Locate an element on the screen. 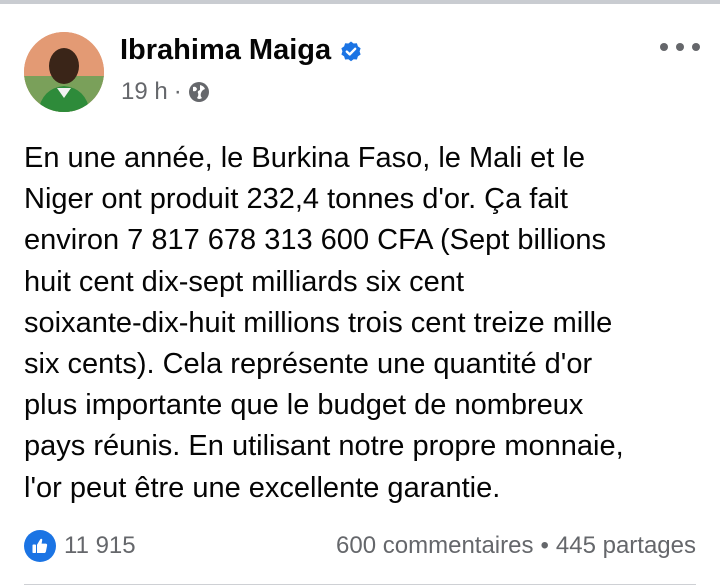  post-body-line: huit cent dix-sept milliards six cent is located at coordinates (244, 281).